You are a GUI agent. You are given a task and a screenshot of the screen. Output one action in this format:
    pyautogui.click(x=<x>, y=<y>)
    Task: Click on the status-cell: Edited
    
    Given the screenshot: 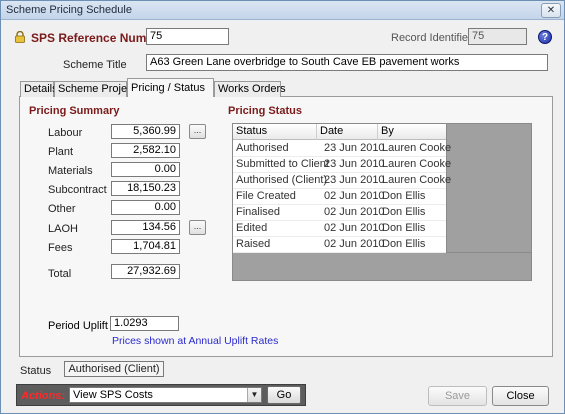 What is the action you would take?
    pyautogui.click(x=252, y=228)
    